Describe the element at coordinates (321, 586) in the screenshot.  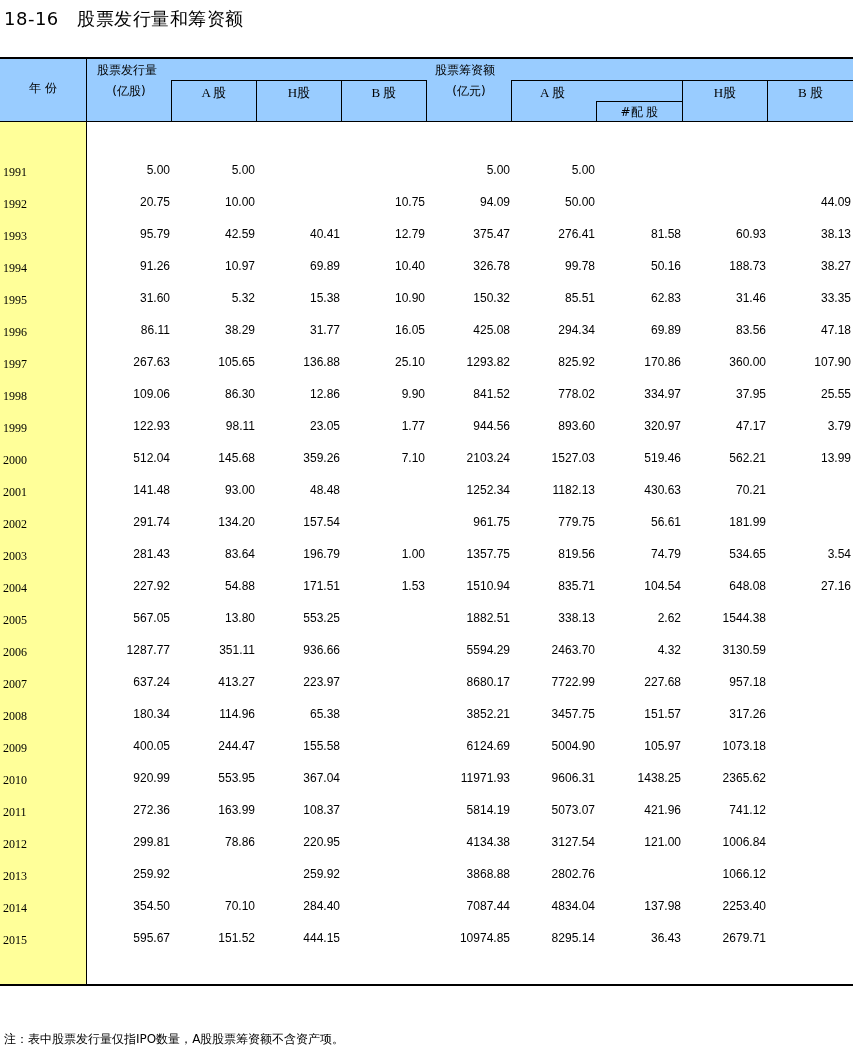
I see `table-cell: 171.51` at that location.